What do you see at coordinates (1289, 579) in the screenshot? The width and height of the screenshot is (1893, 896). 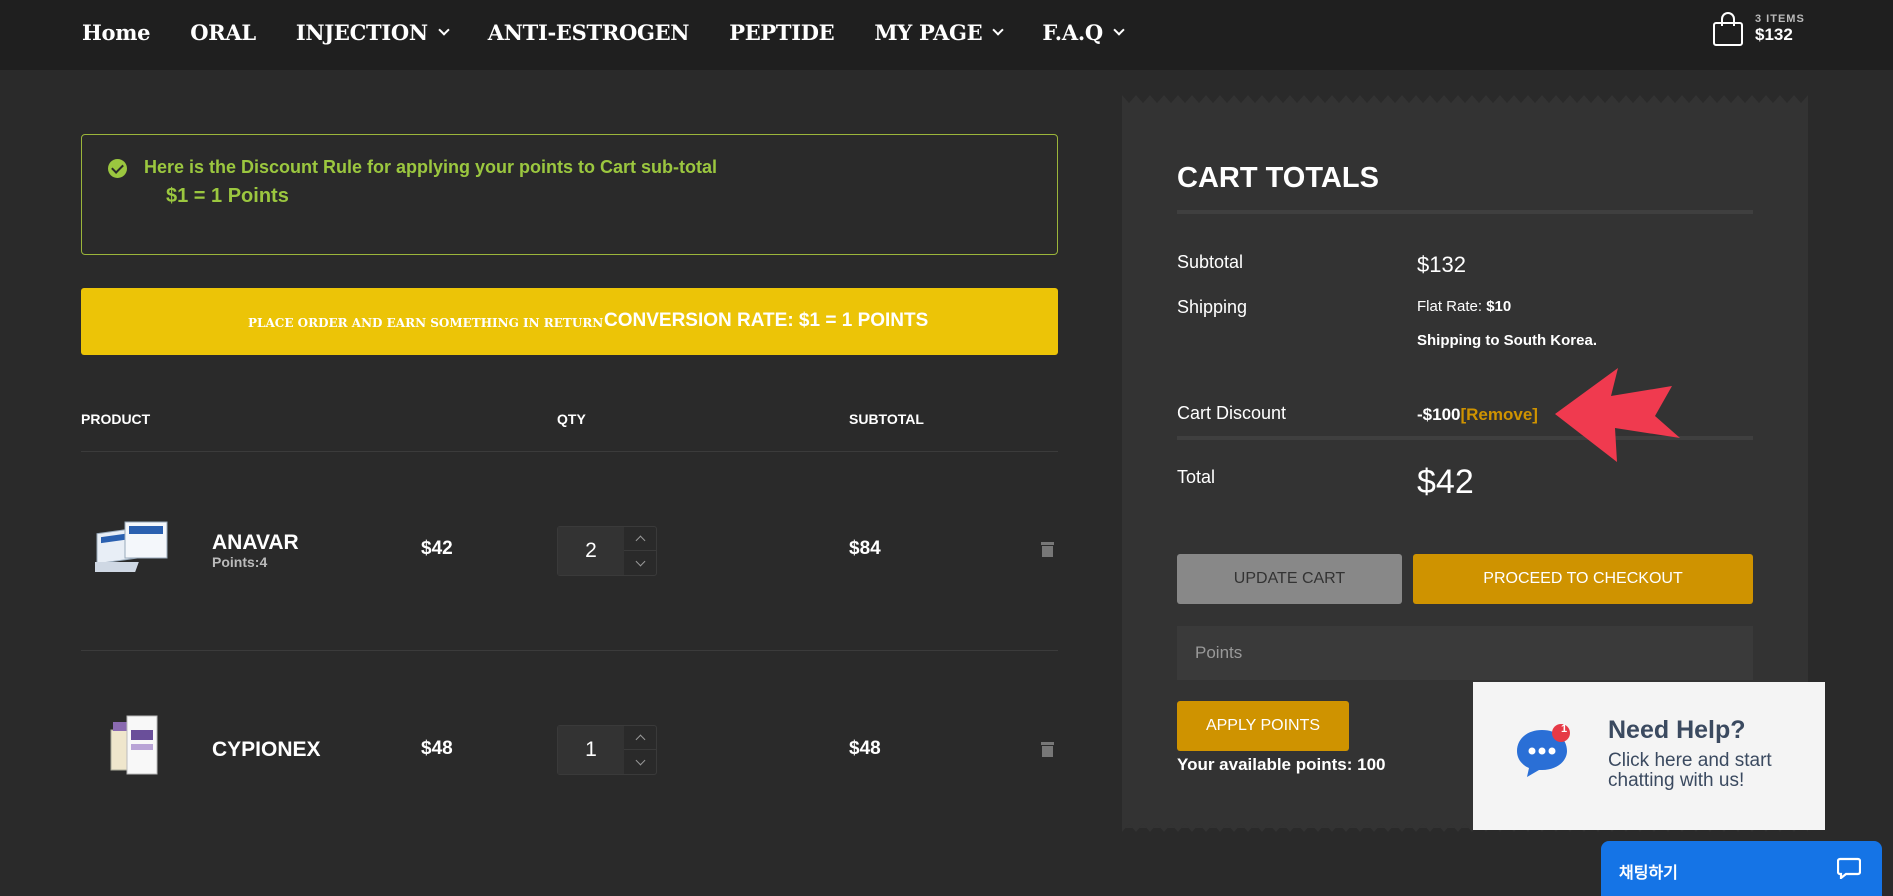 I see `update-cart-button: UPDATE CART` at bounding box center [1289, 579].